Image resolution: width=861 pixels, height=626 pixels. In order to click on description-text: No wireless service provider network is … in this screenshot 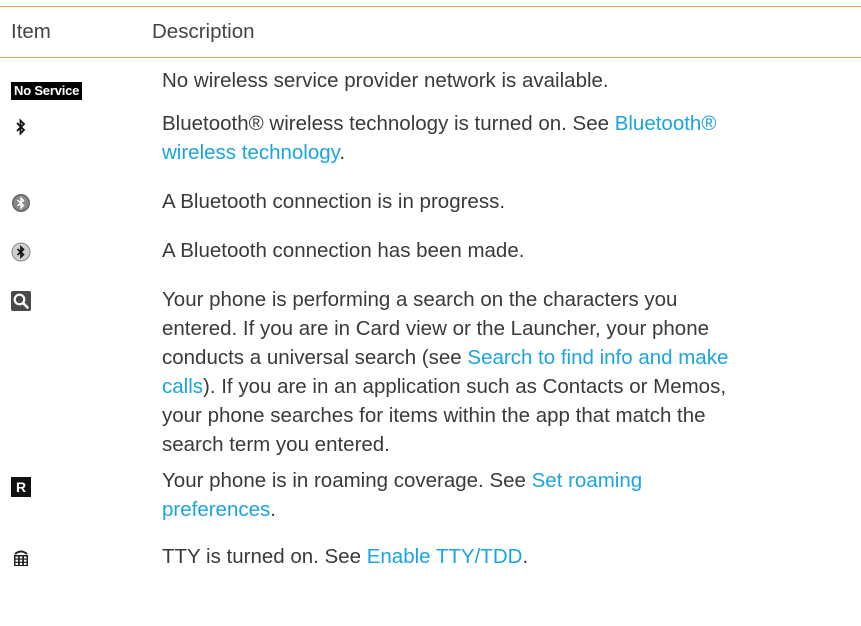, I will do `click(385, 80)`.